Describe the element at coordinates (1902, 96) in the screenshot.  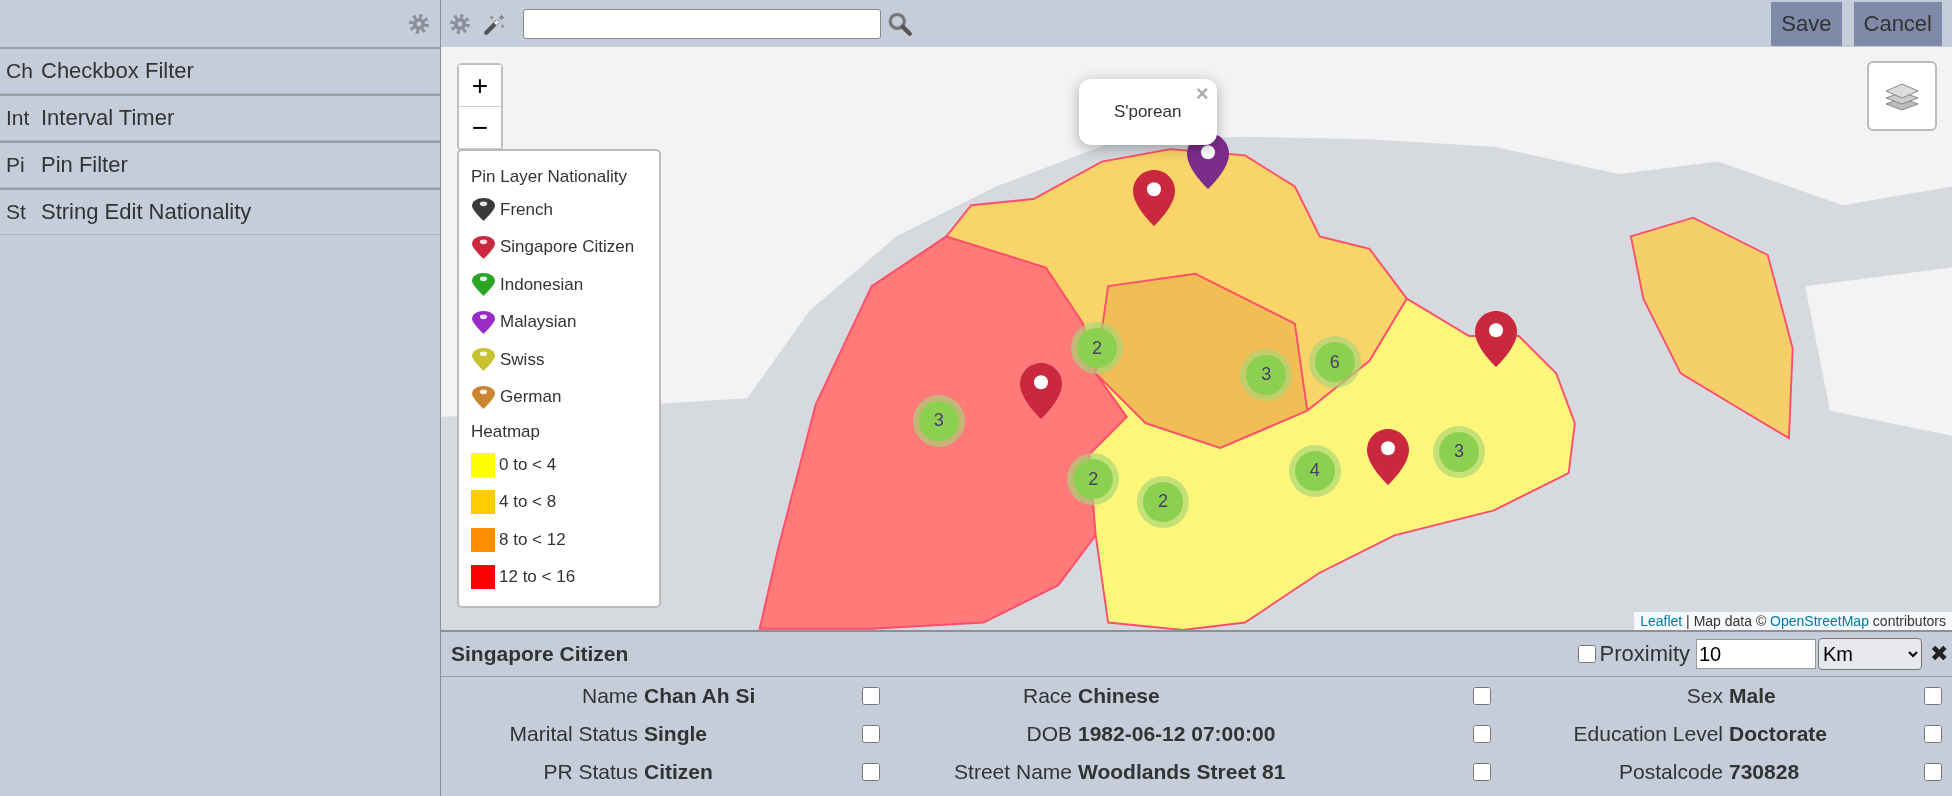
I see `layers-button` at that location.